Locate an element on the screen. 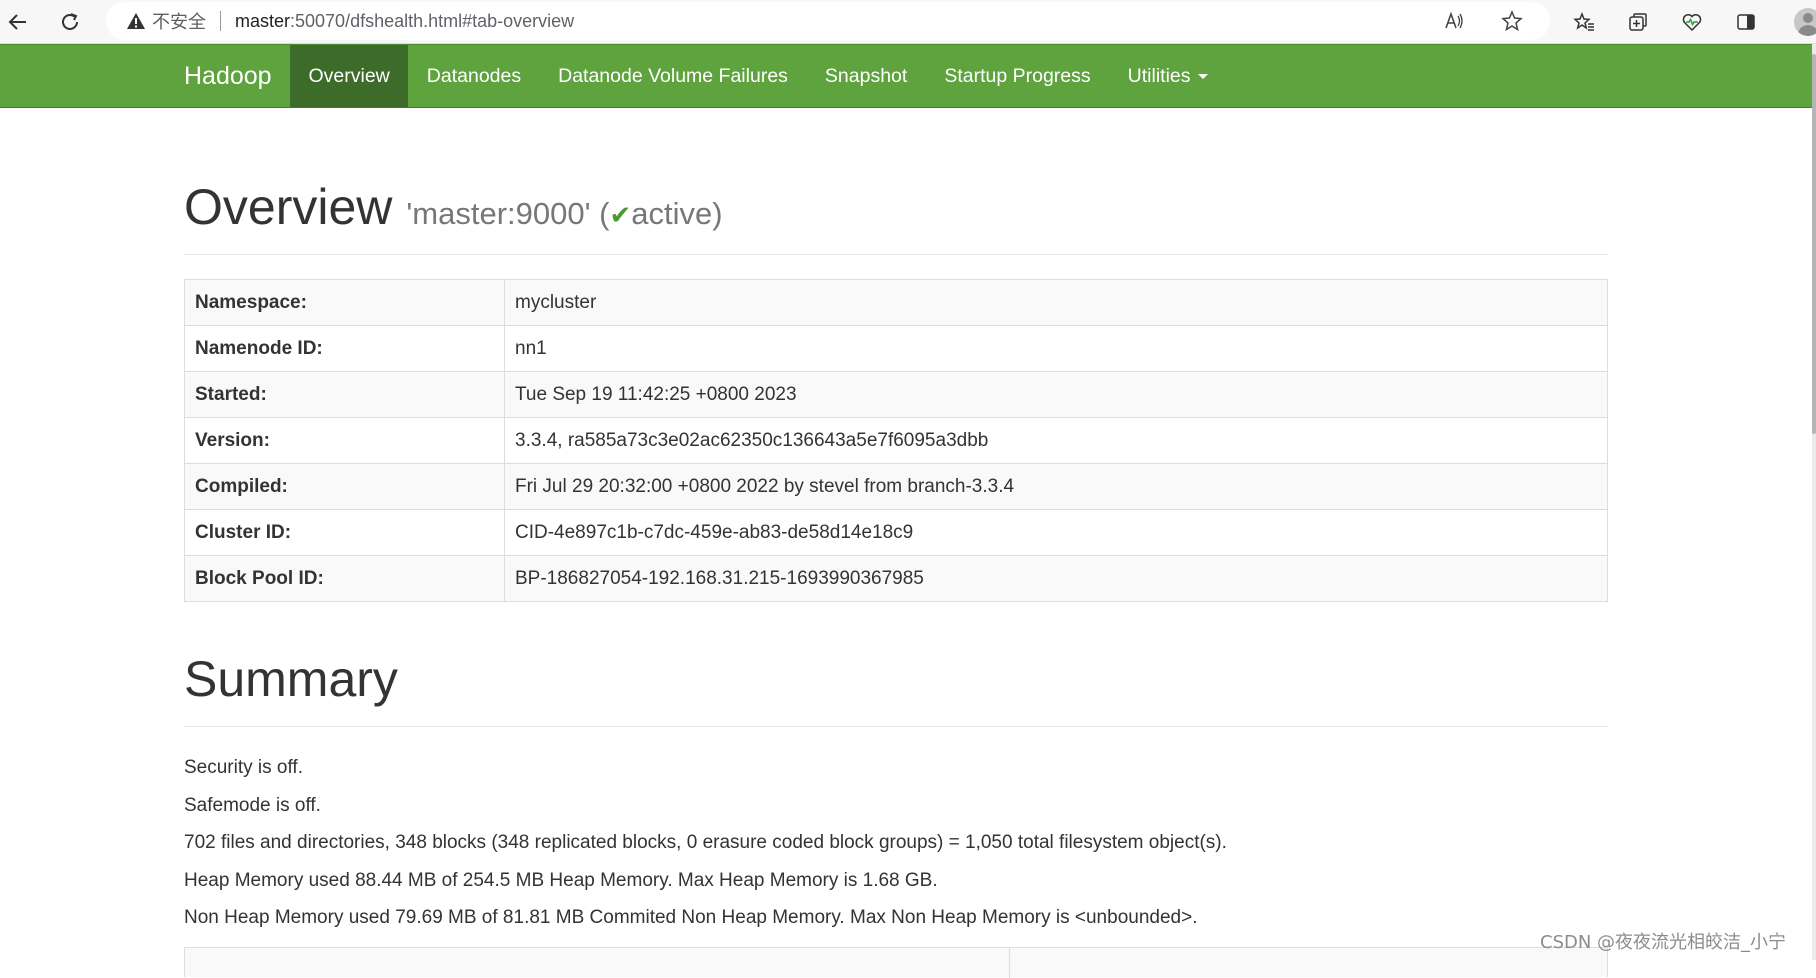  safemode-status: Safemode is off. is located at coordinates (252, 805).